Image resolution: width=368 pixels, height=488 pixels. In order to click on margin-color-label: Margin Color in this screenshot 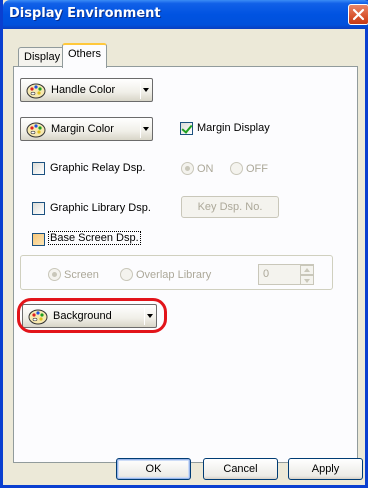, I will do `click(82, 129)`.